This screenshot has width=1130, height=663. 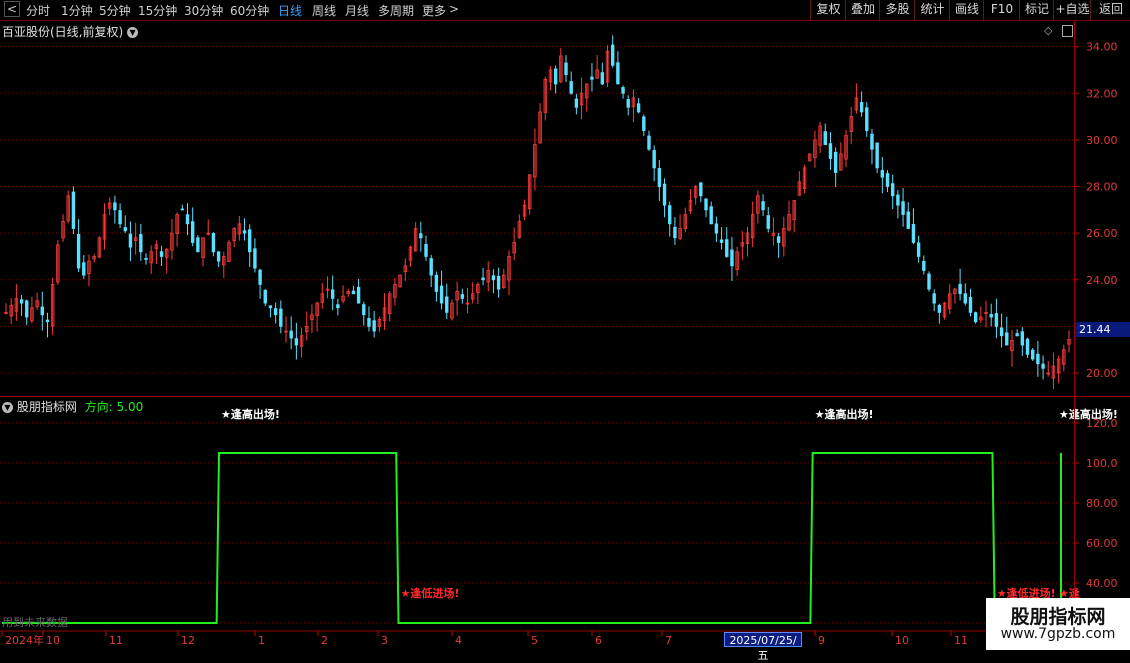 I want to click on time-tick-label: 12, so click(x=188, y=640).